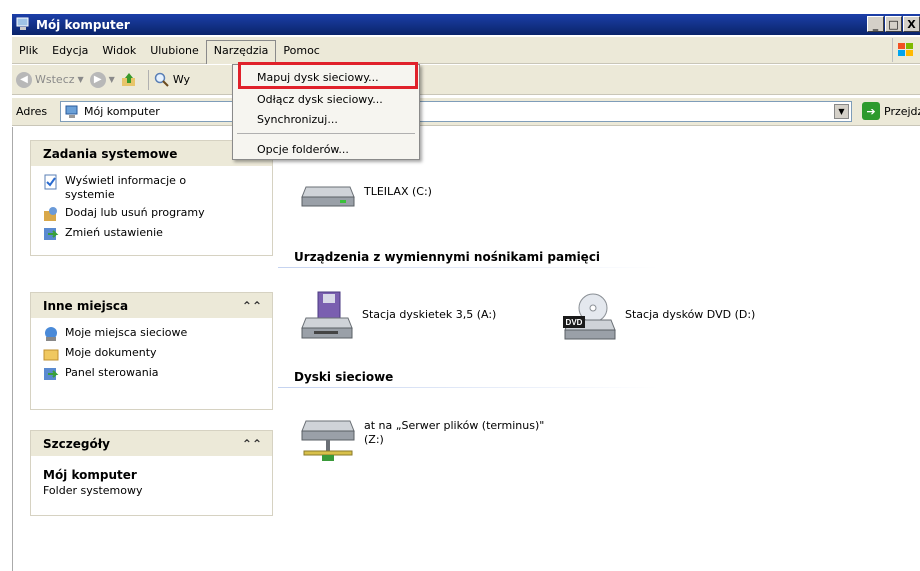  What do you see at coordinates (429, 314) in the screenshot?
I see `drive-label: Stacja dyskietek 3,5 (A:)` at bounding box center [429, 314].